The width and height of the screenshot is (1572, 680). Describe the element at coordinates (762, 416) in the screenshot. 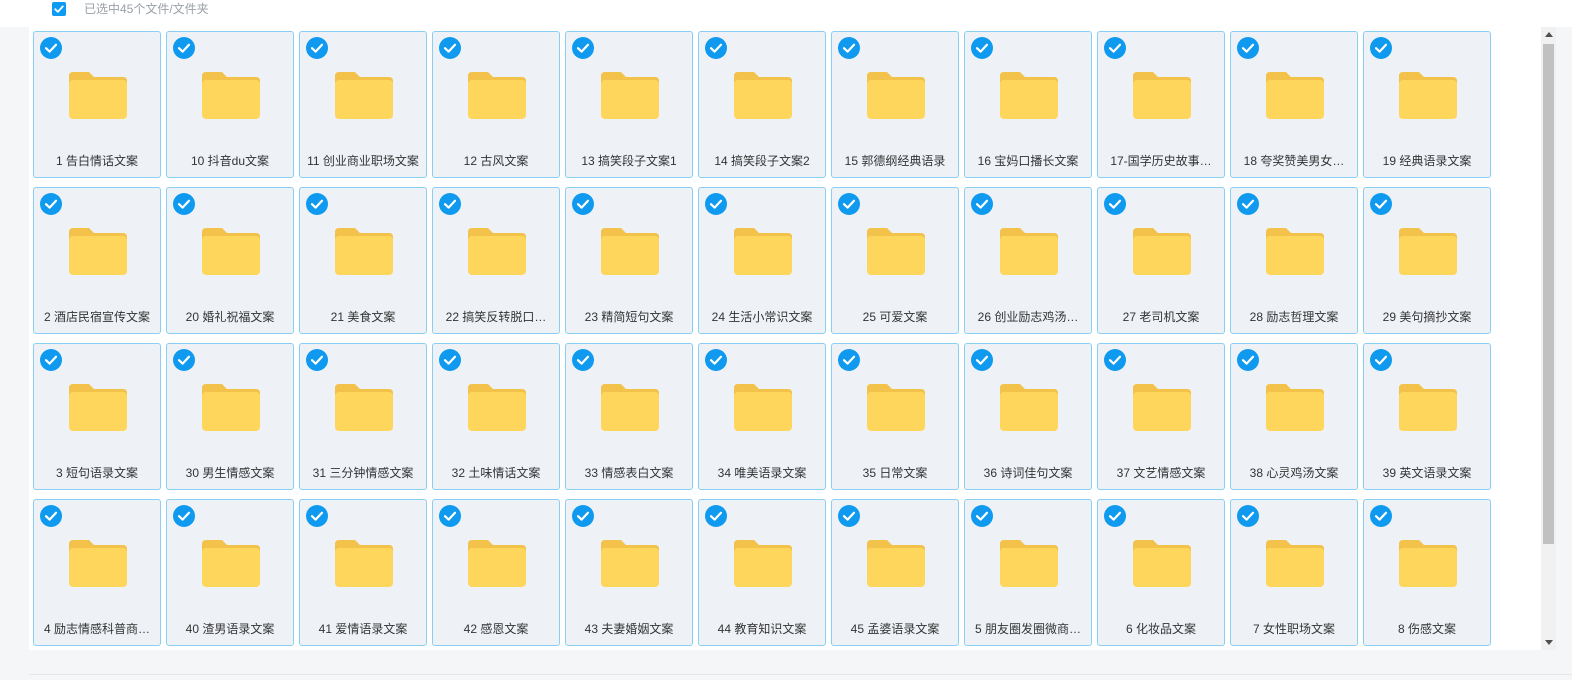

I see `folder-tile: 34 唯美语录文案` at that location.